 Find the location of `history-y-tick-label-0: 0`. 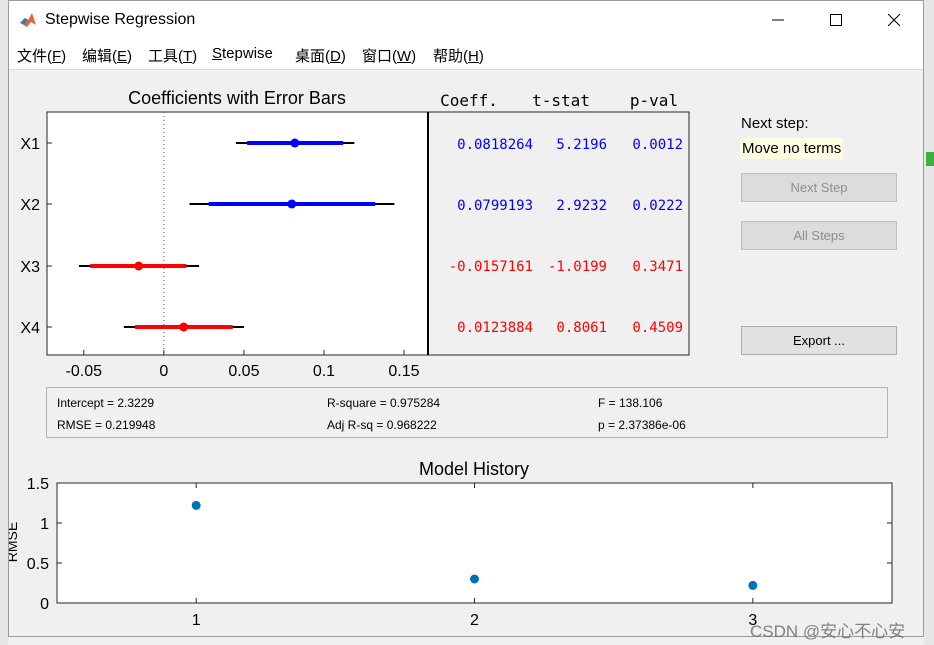

history-y-tick-label-0: 0 is located at coordinates (44, 604).